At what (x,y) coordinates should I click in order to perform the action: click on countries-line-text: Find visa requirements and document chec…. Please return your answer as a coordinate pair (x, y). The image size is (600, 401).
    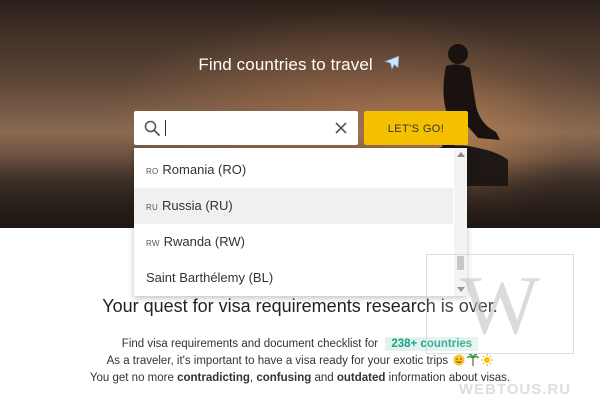
    Looking at the image, I should click on (250, 344).